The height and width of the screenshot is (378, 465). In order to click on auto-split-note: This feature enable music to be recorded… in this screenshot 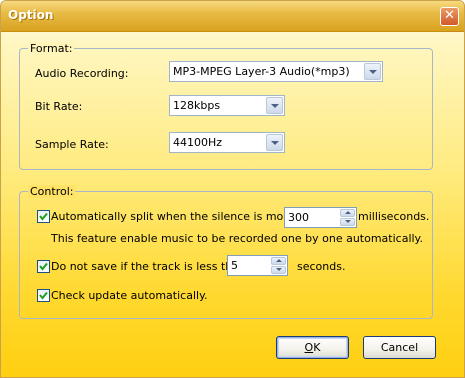, I will do `click(237, 238)`.